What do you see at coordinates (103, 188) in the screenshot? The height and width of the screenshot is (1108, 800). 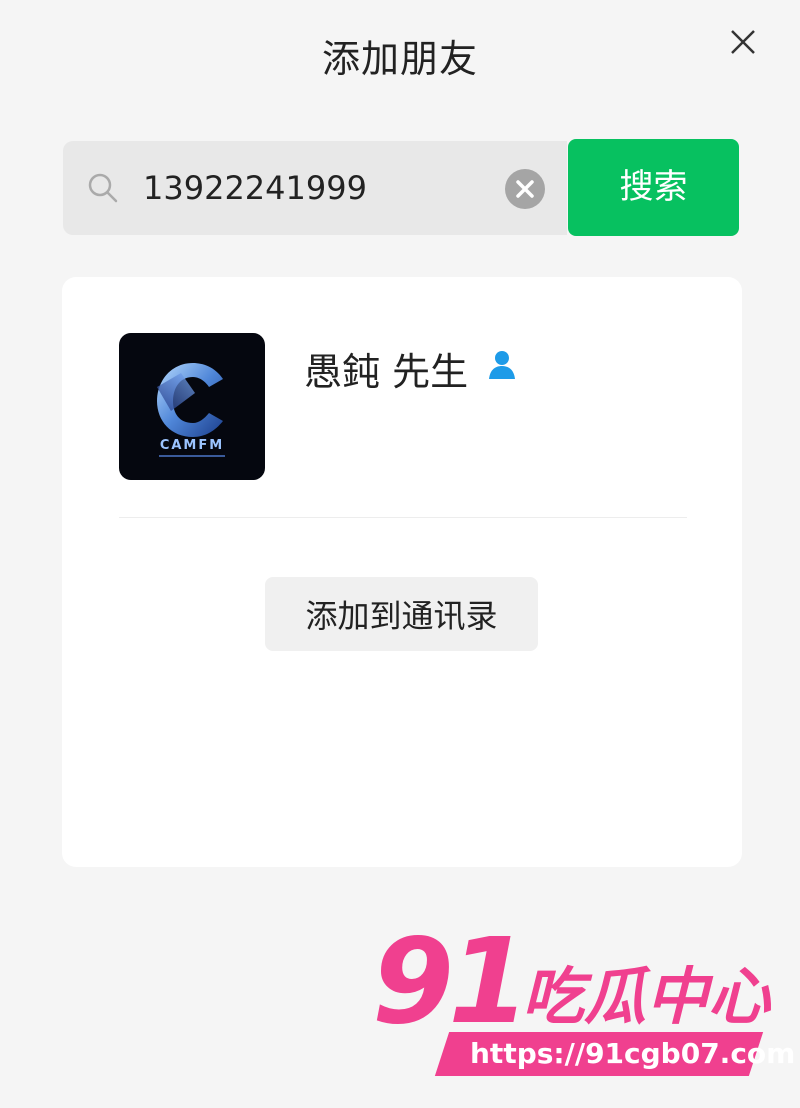 I see `search-icon` at bounding box center [103, 188].